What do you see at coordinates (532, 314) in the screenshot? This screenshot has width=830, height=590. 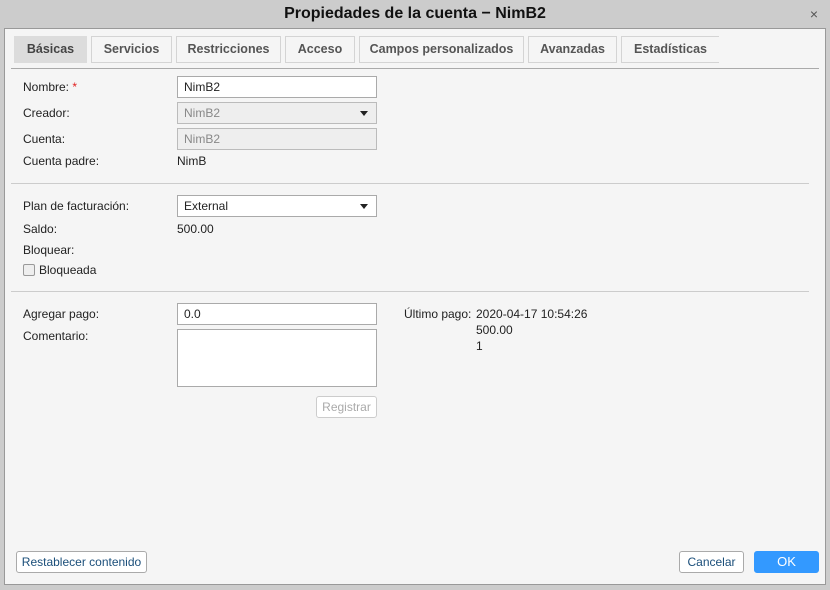 I see `ultimo-pago-fecha: 2020-04-17 10:54:26` at bounding box center [532, 314].